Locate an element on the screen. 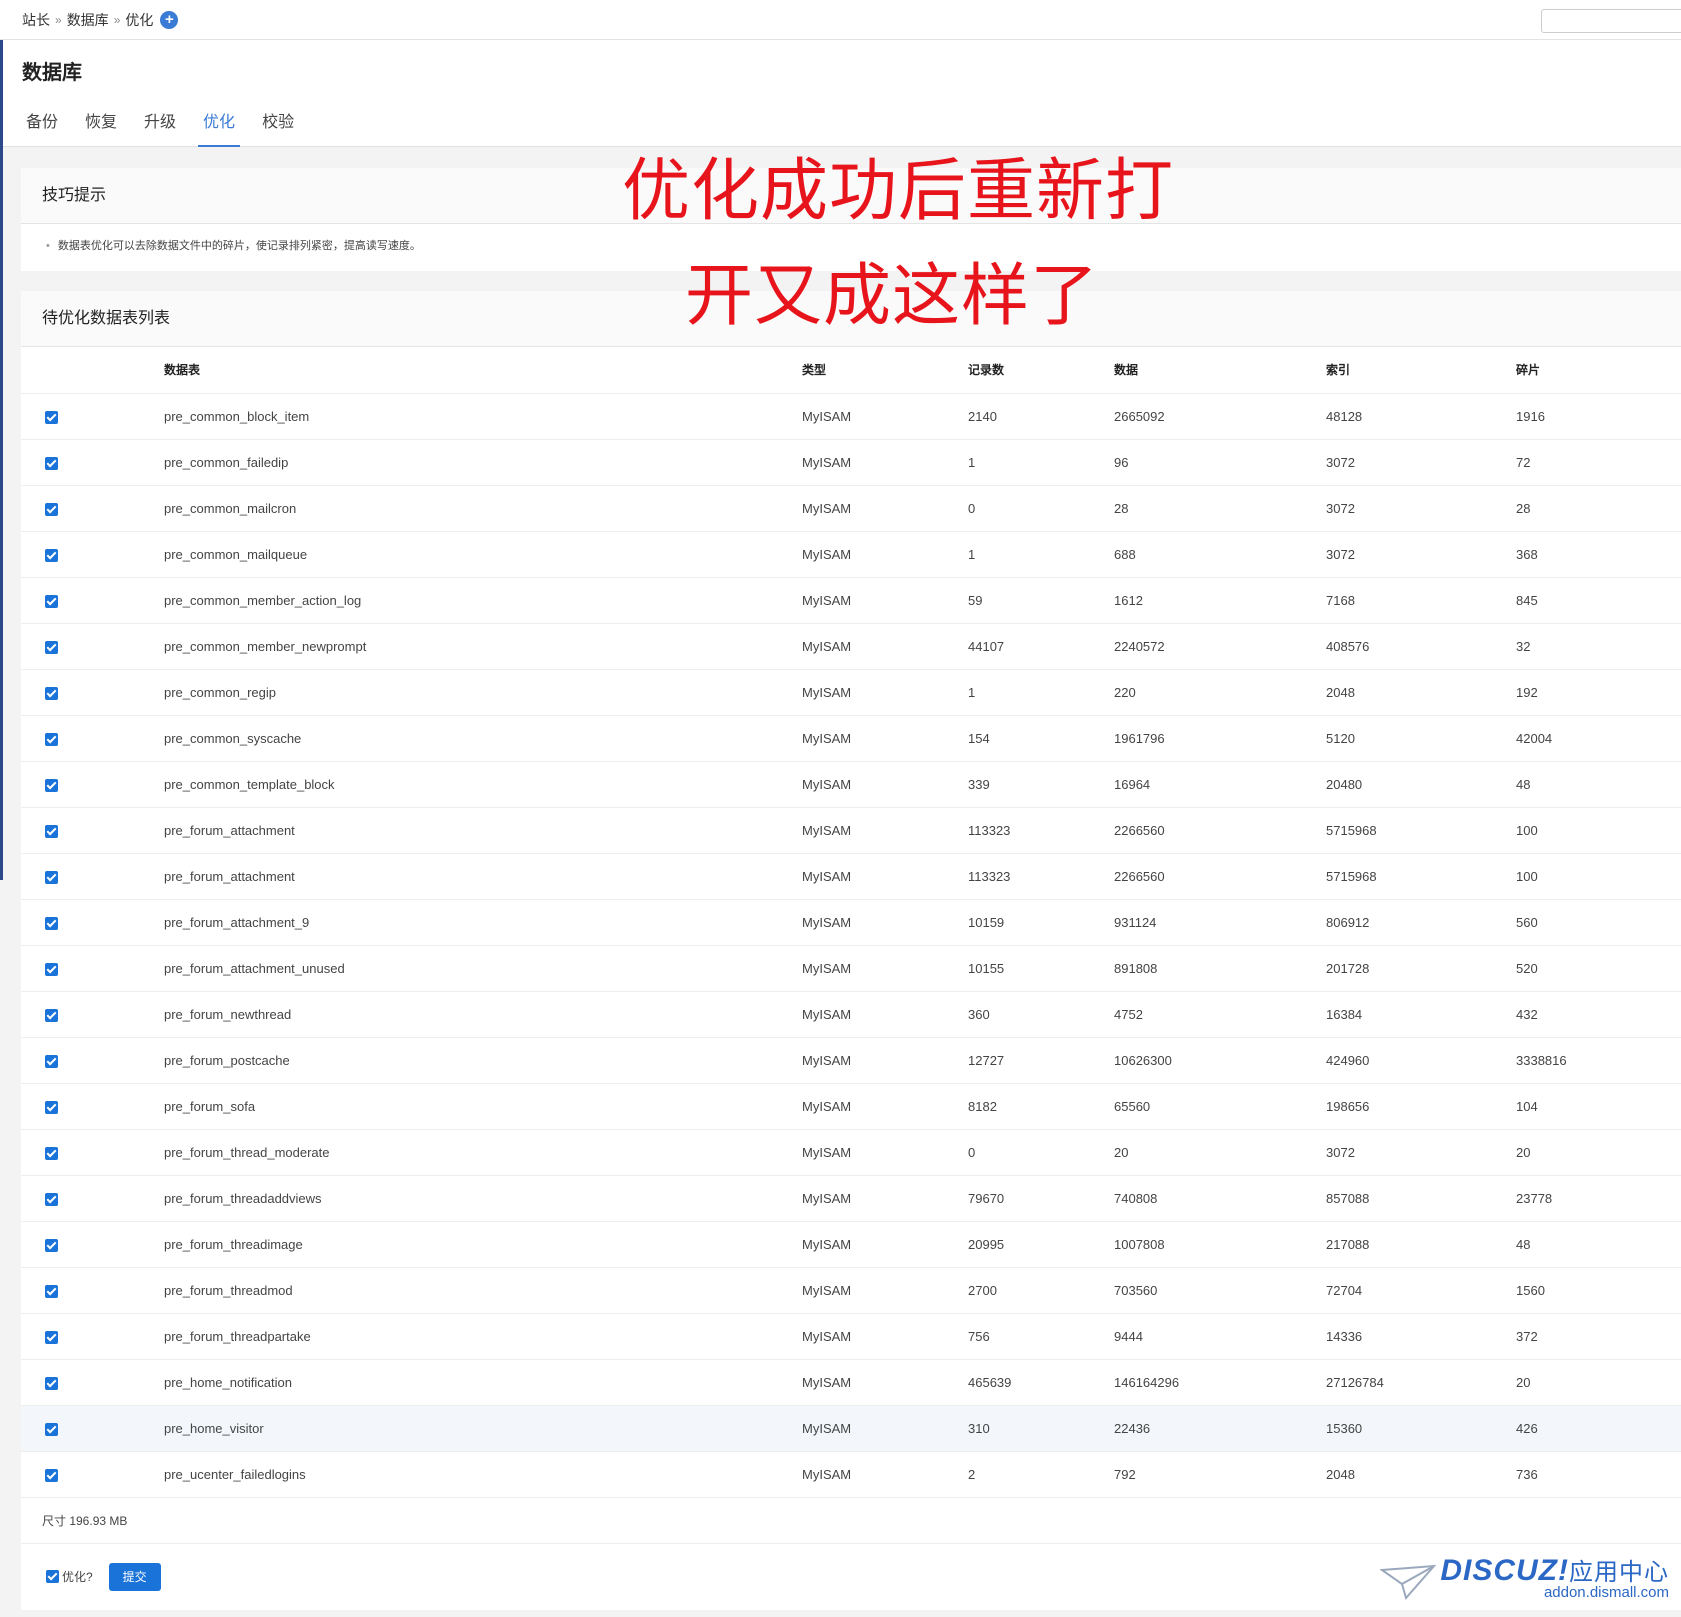 The height and width of the screenshot is (1617, 1681). fragment-cell: 20 is located at coordinates (1598, 1152).